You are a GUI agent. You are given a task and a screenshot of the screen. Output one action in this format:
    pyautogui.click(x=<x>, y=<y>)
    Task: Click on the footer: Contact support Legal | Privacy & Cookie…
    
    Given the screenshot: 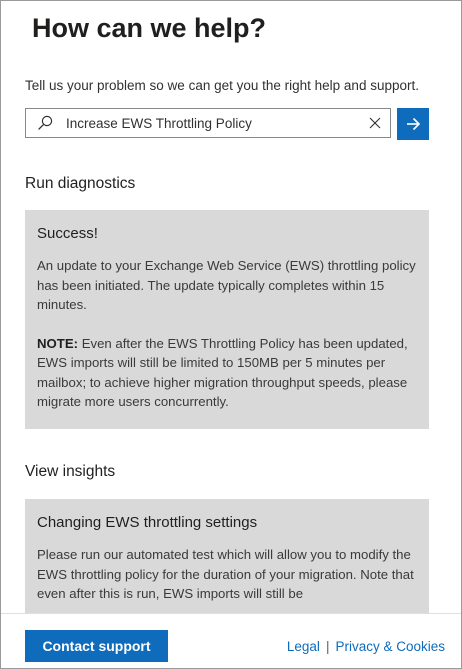 What is the action you would take?
    pyautogui.click(x=231, y=640)
    